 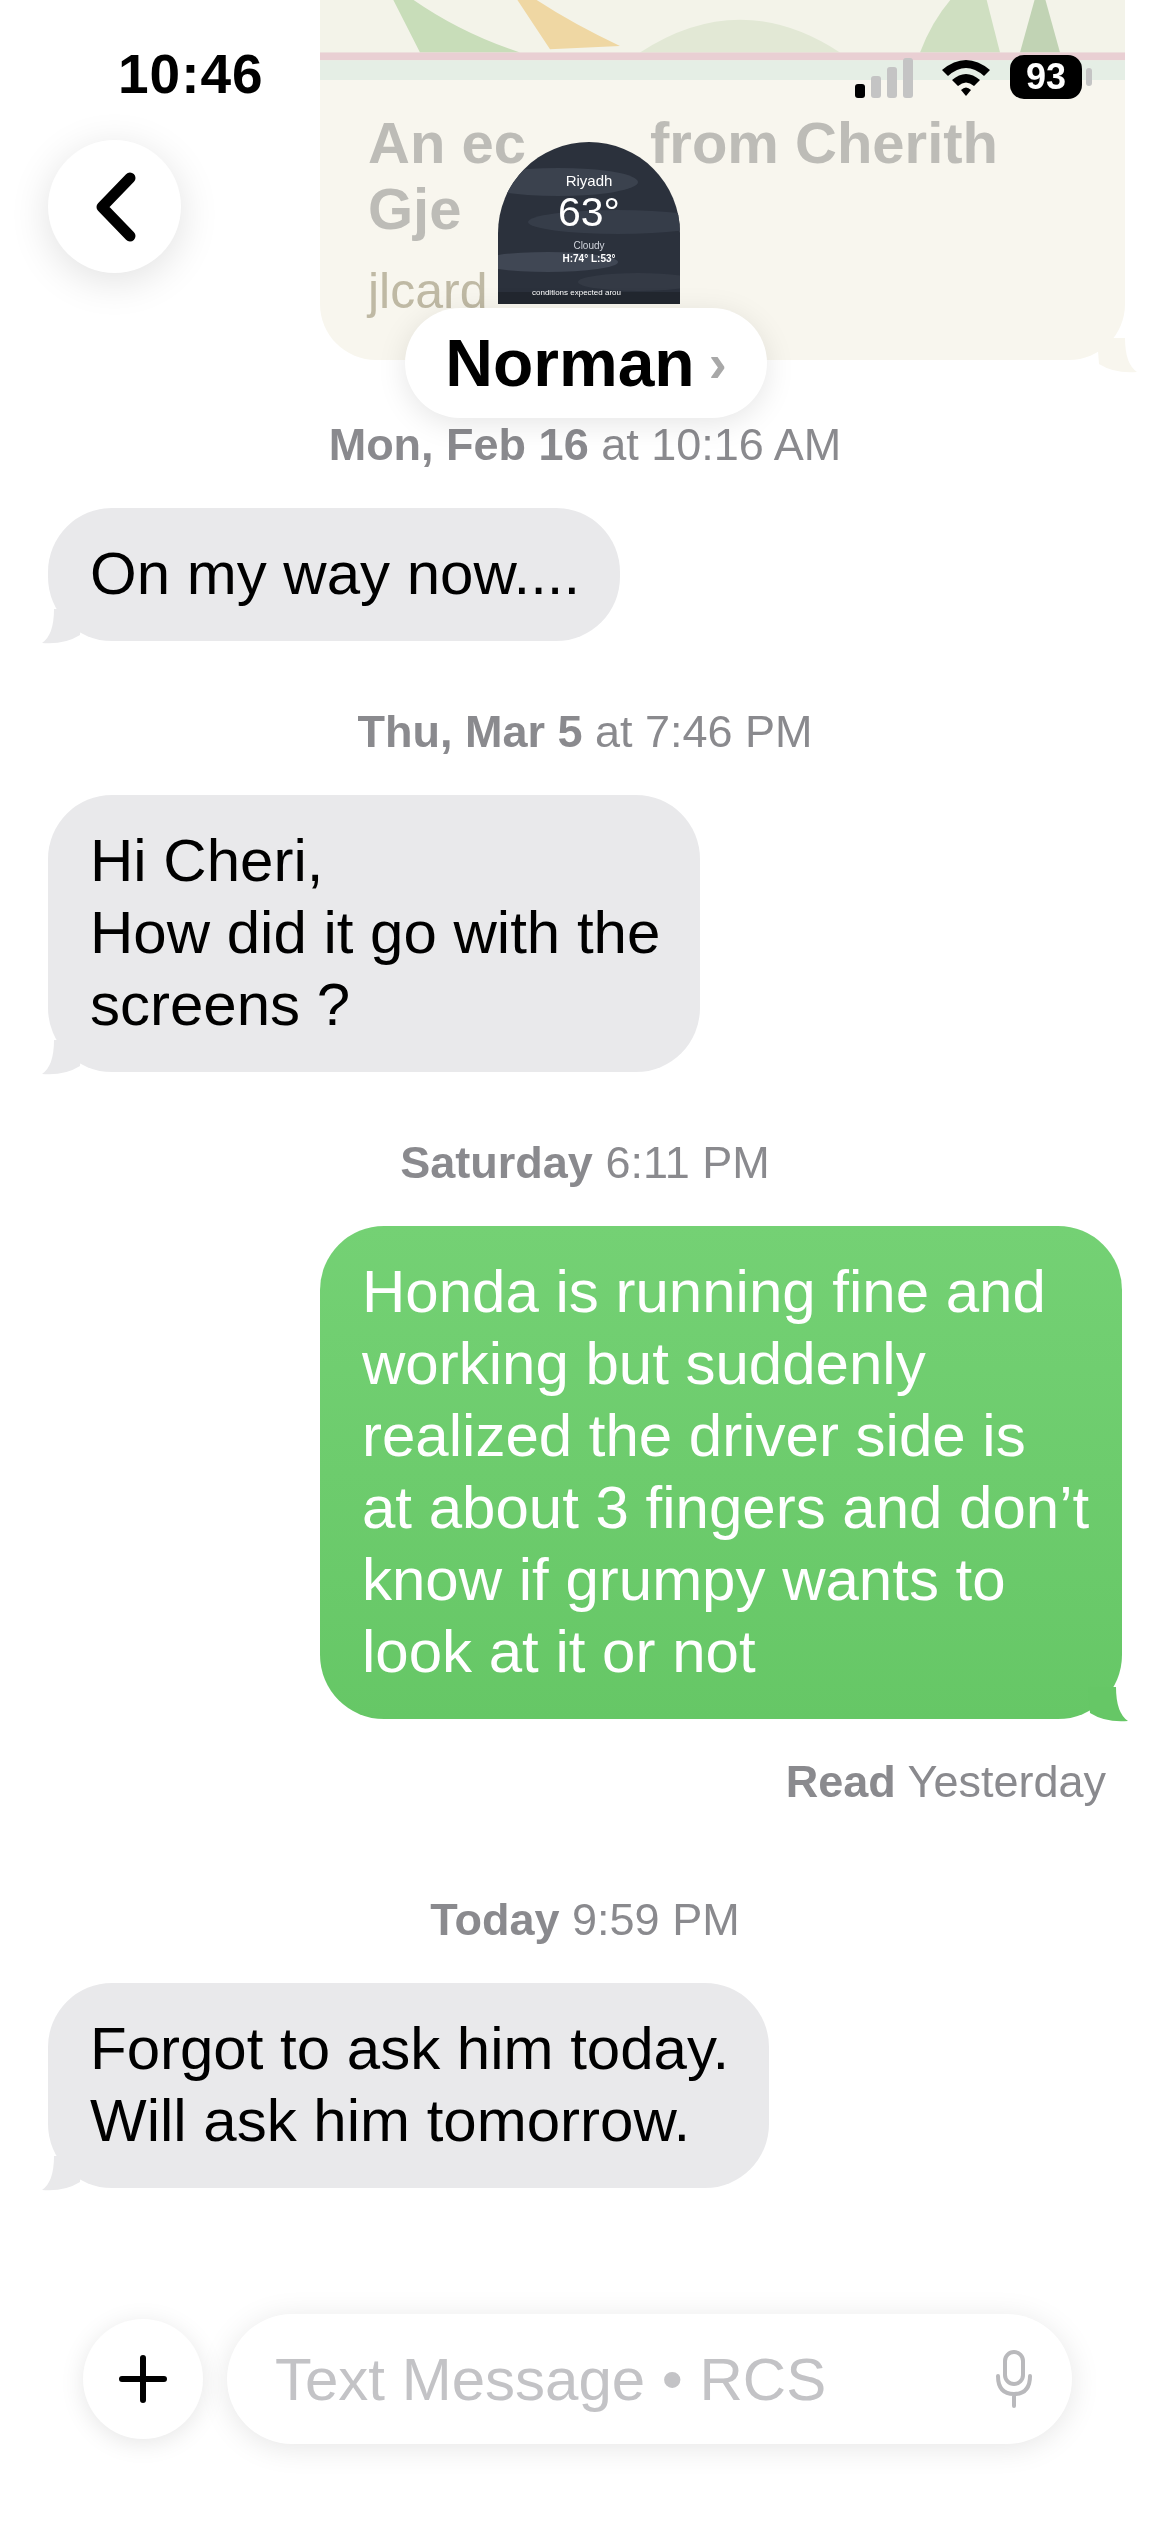 What do you see at coordinates (635, 2379) in the screenshot?
I see `message-field: Text Message • RCS` at bounding box center [635, 2379].